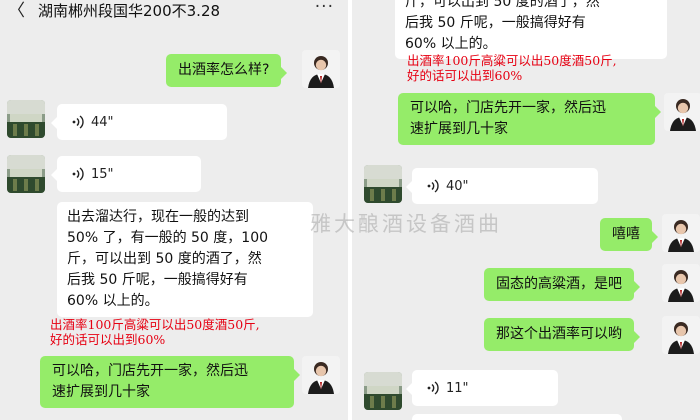 This screenshot has height=420, width=700. What do you see at coordinates (139, 122) in the screenshot?
I see `voice-message: 44"` at bounding box center [139, 122].